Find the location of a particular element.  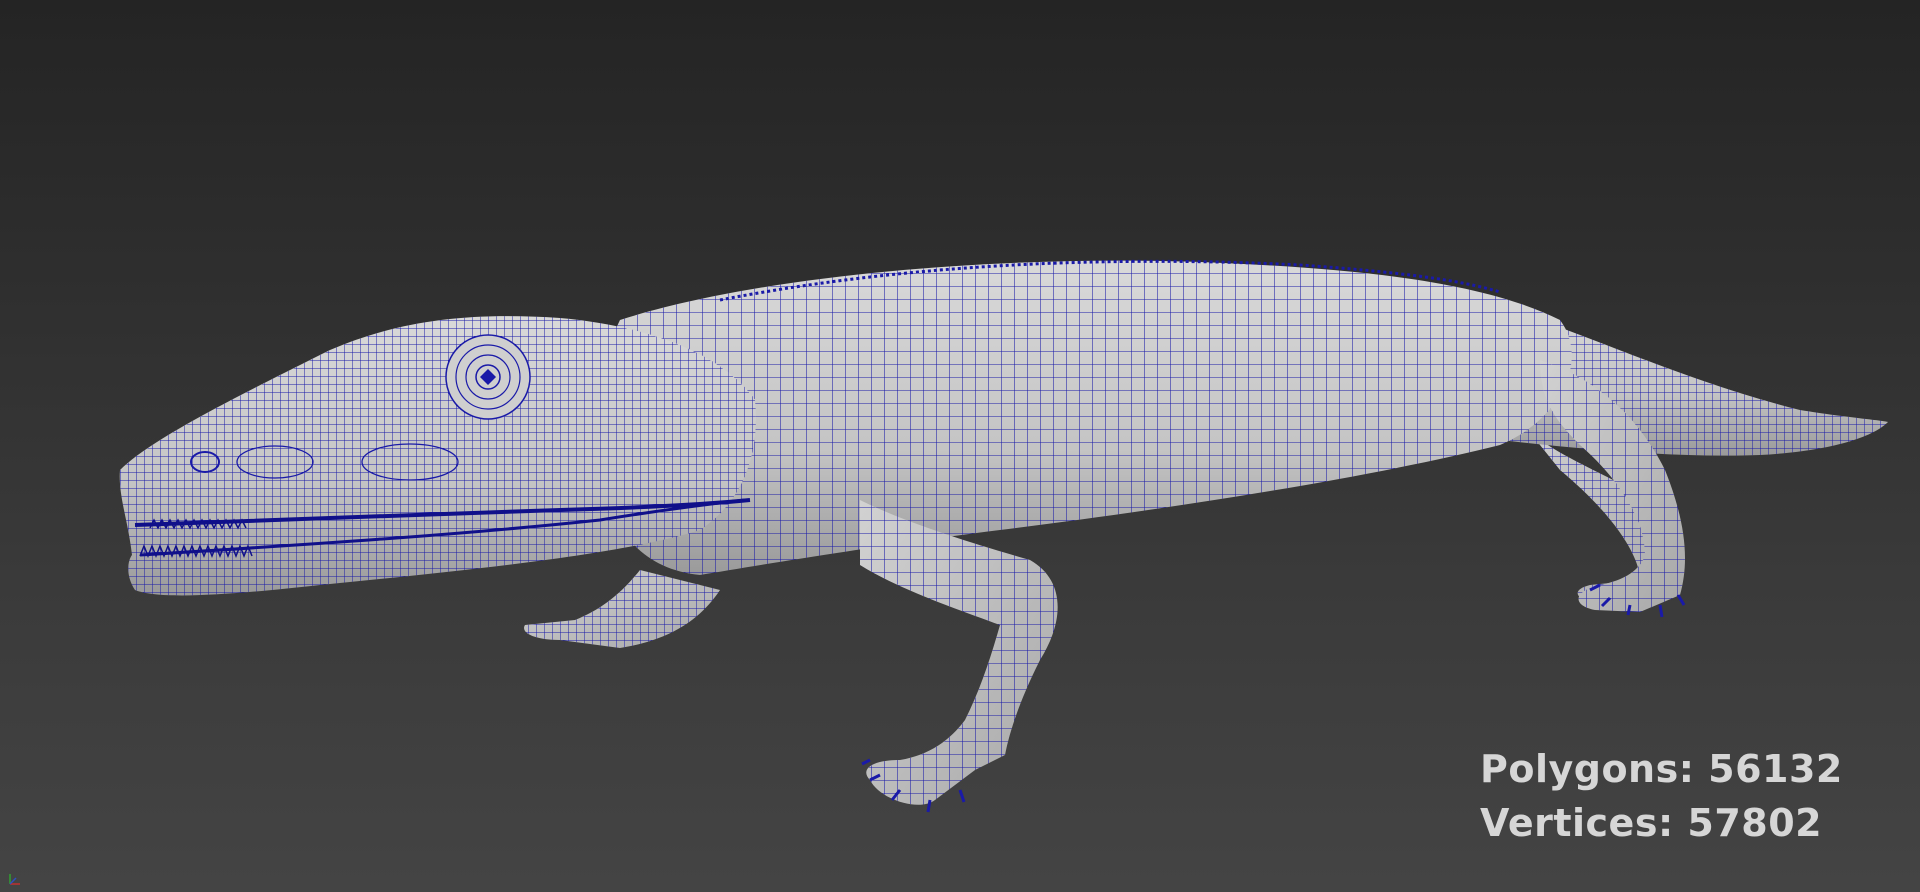

mesh-statistics: Polygons: 56132 Vertices: 57802 is located at coordinates (1661, 796).